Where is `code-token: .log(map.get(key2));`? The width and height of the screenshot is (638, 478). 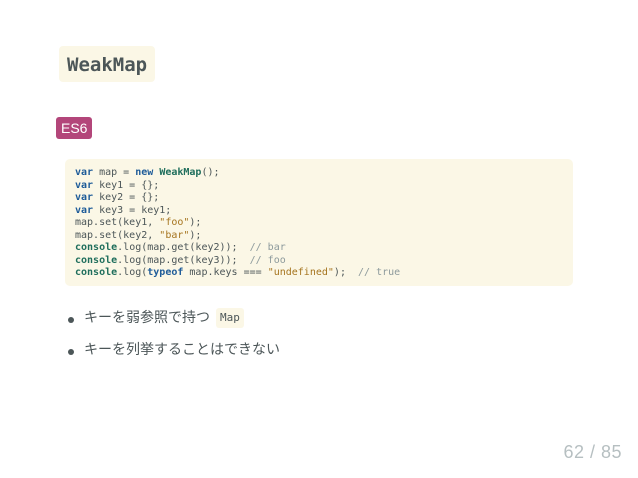 code-token: .log(map.get(key2)); is located at coordinates (183, 247).